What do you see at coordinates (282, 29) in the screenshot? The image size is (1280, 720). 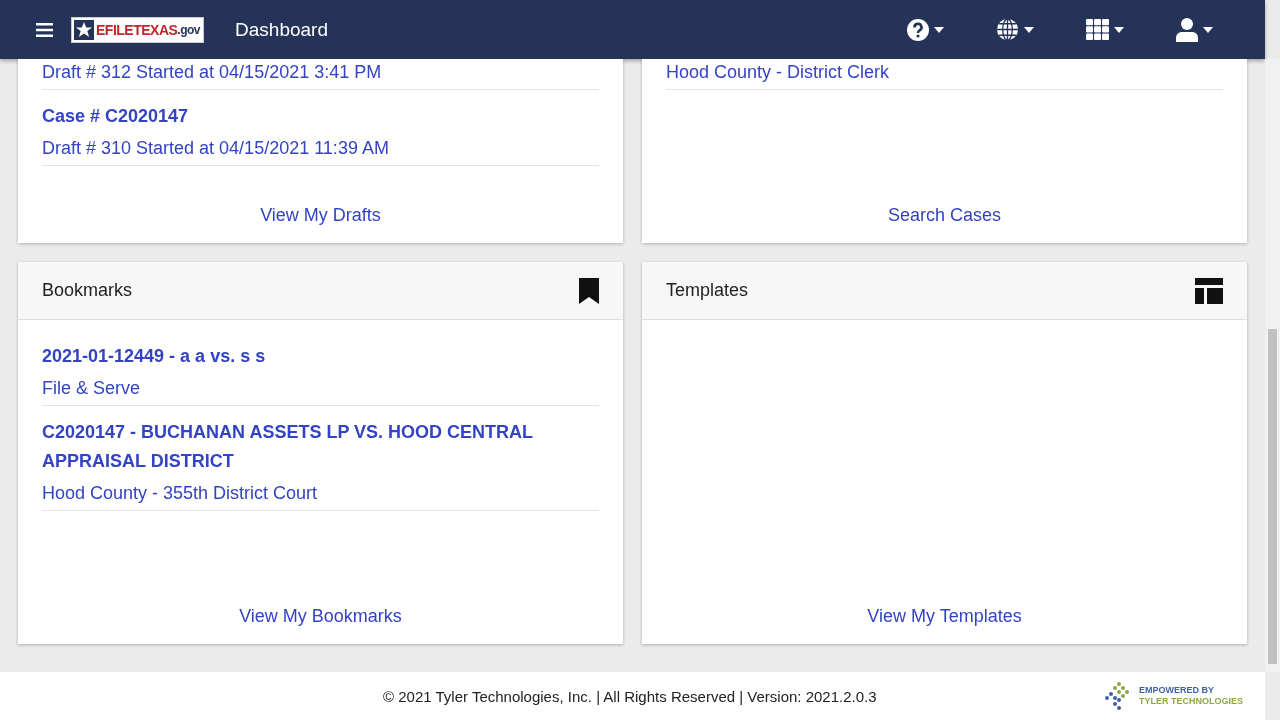 I see `page-title: Dashboard` at bounding box center [282, 29].